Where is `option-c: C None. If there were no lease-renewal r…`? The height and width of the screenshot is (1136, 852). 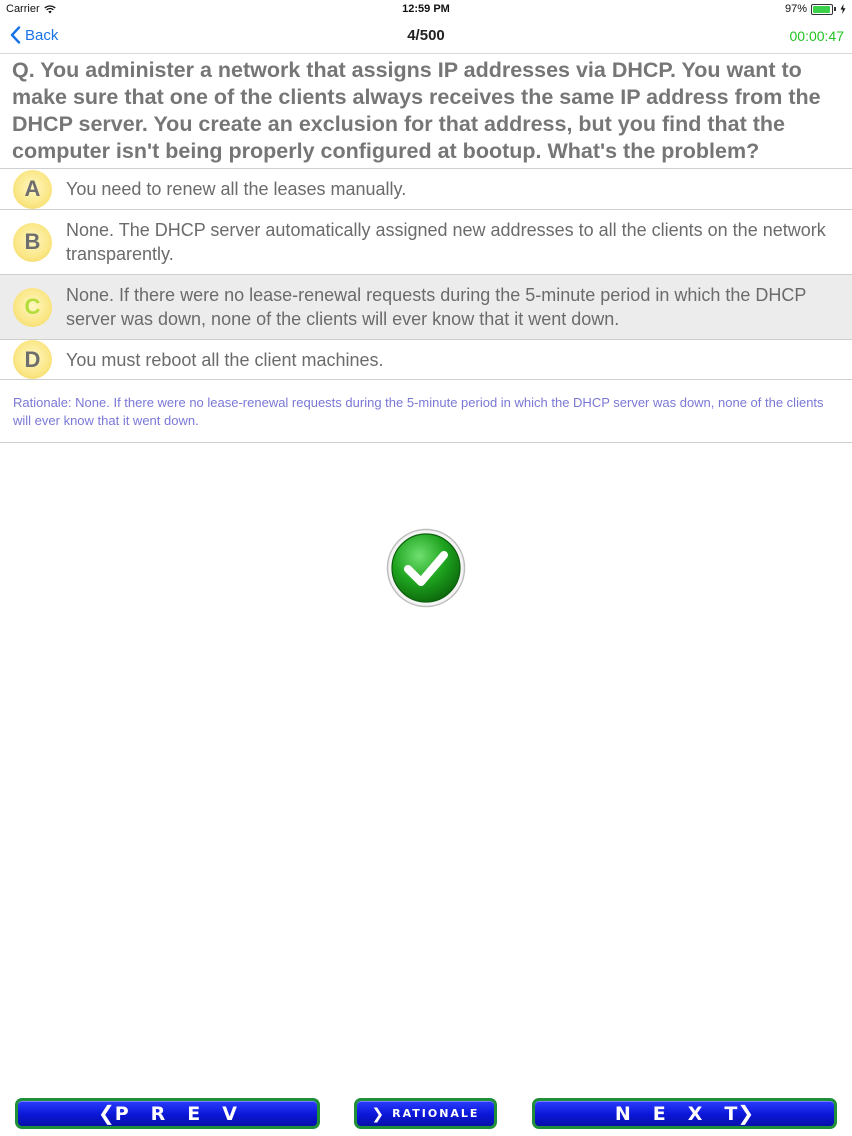 option-c: C None. If there were no lease-renewal r… is located at coordinates (426, 307).